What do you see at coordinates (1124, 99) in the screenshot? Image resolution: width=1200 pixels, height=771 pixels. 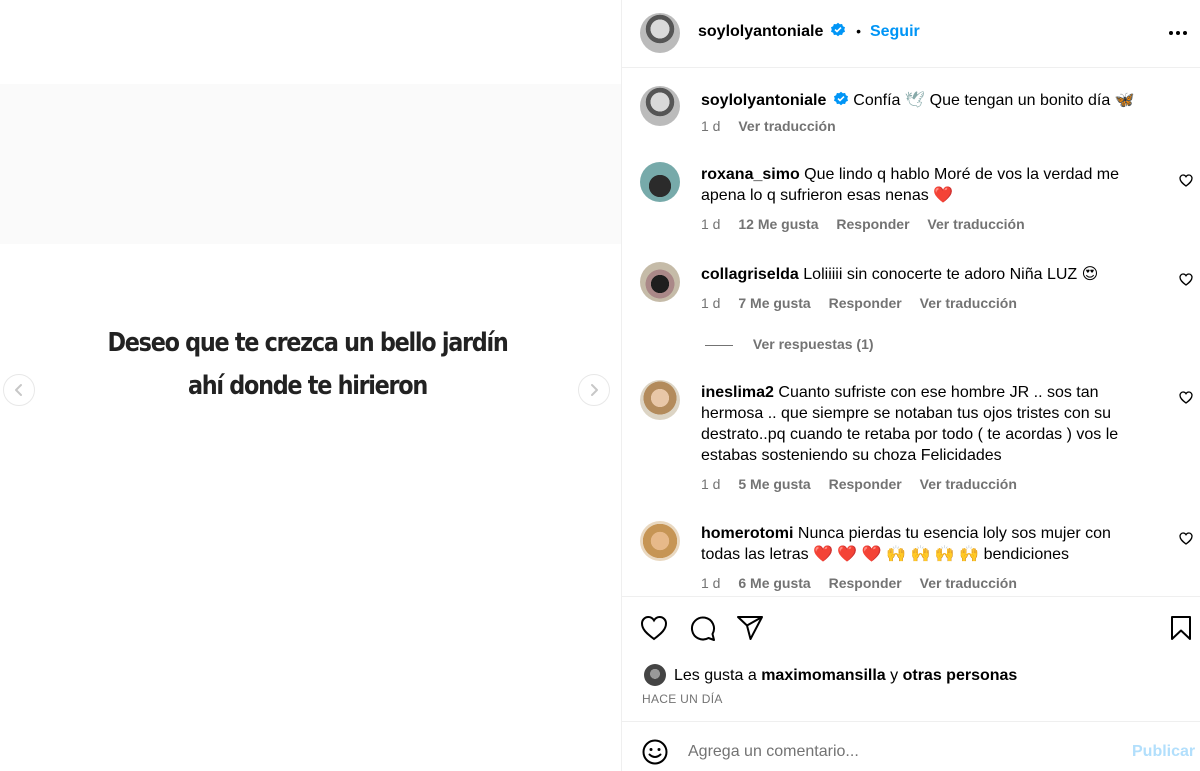 I see `butterfly-emoji: 🦋` at bounding box center [1124, 99].